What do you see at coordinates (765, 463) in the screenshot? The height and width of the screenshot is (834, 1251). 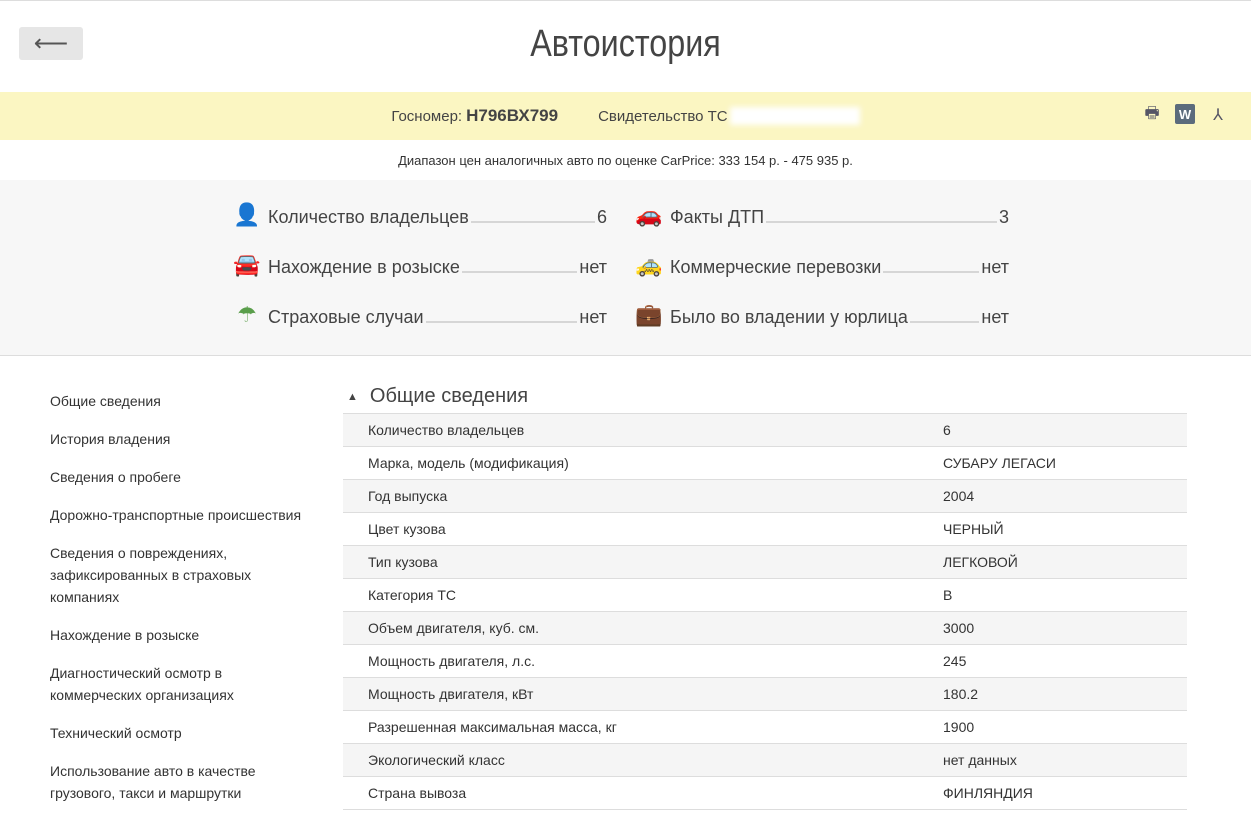 I see `table-row: Марка, модель (модификация) СУБАРУ ЛЕГАСИ` at bounding box center [765, 463].